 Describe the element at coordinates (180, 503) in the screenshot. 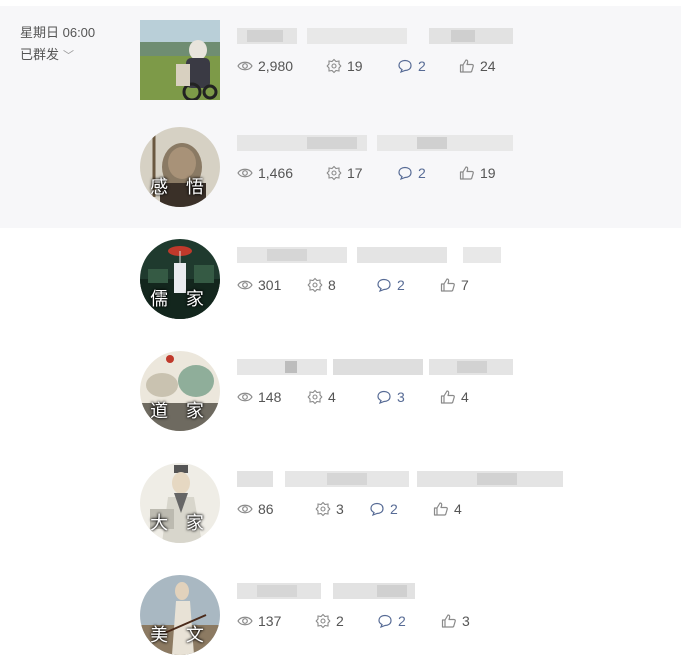

I see `article-thumbnail: 大 家` at that location.